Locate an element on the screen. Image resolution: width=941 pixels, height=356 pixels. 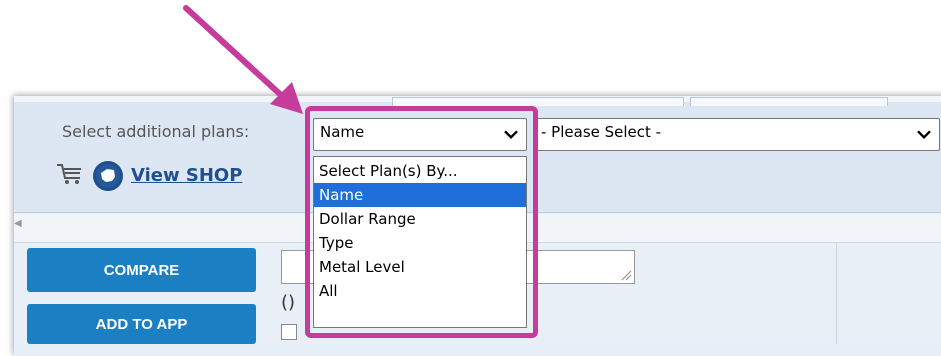
add-to-app-button: ADD TO APP is located at coordinates (141, 324).